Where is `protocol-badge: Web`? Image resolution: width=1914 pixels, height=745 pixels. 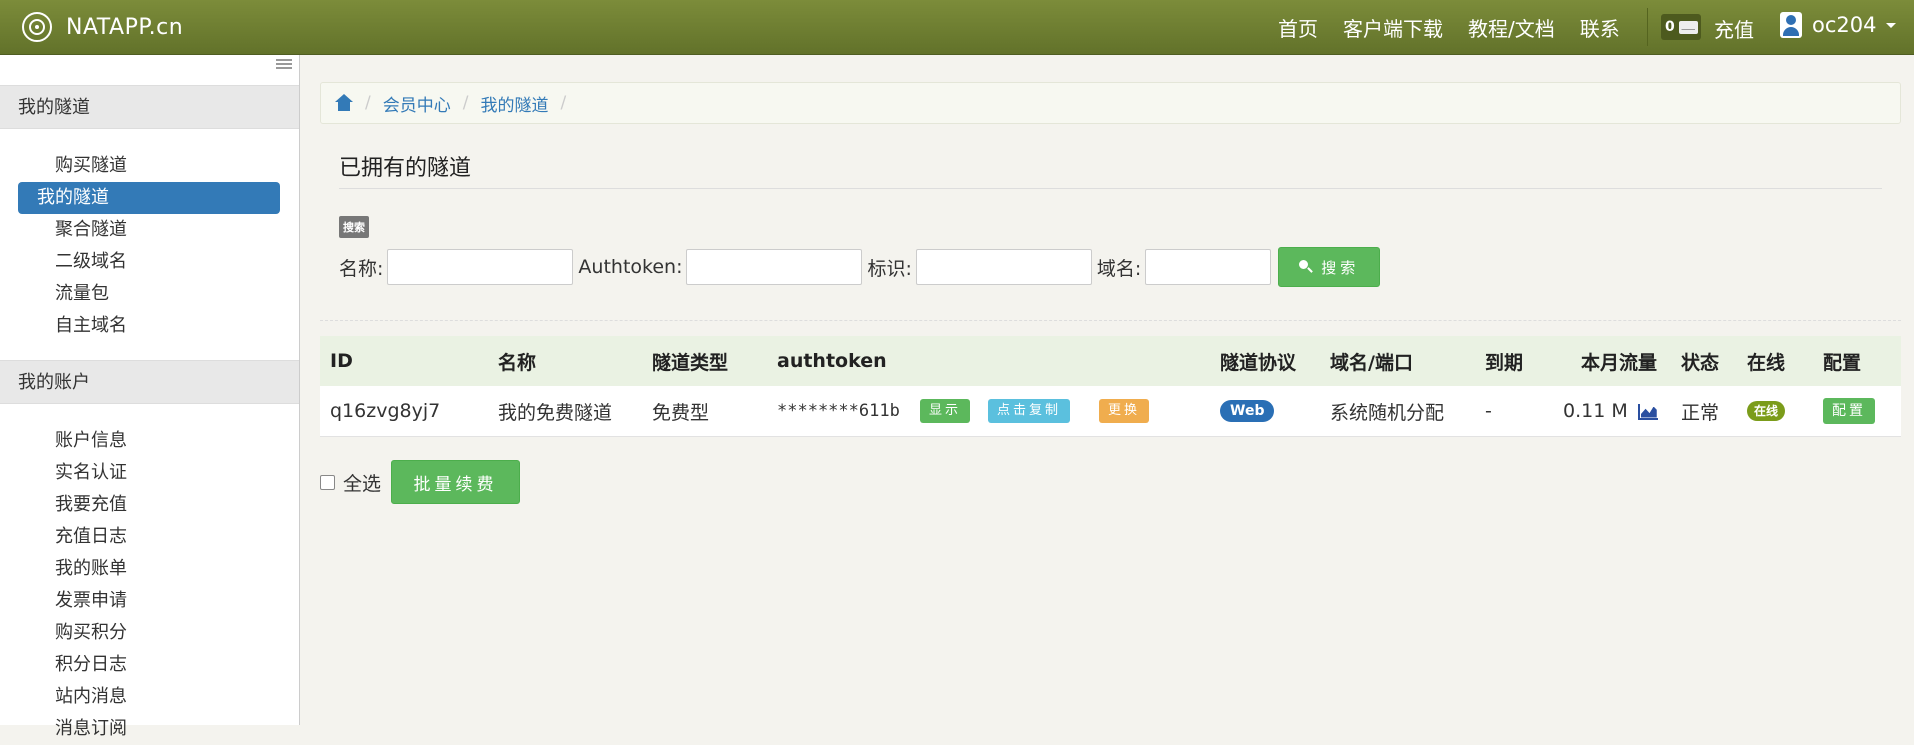
protocol-badge: Web is located at coordinates (1247, 411).